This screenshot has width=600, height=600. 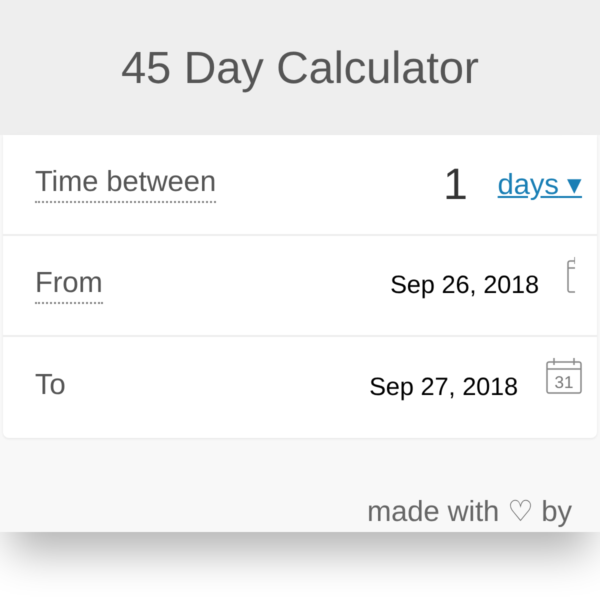 What do you see at coordinates (464, 285) in the screenshot?
I see `date-value: Sep 26, 2018` at bounding box center [464, 285].